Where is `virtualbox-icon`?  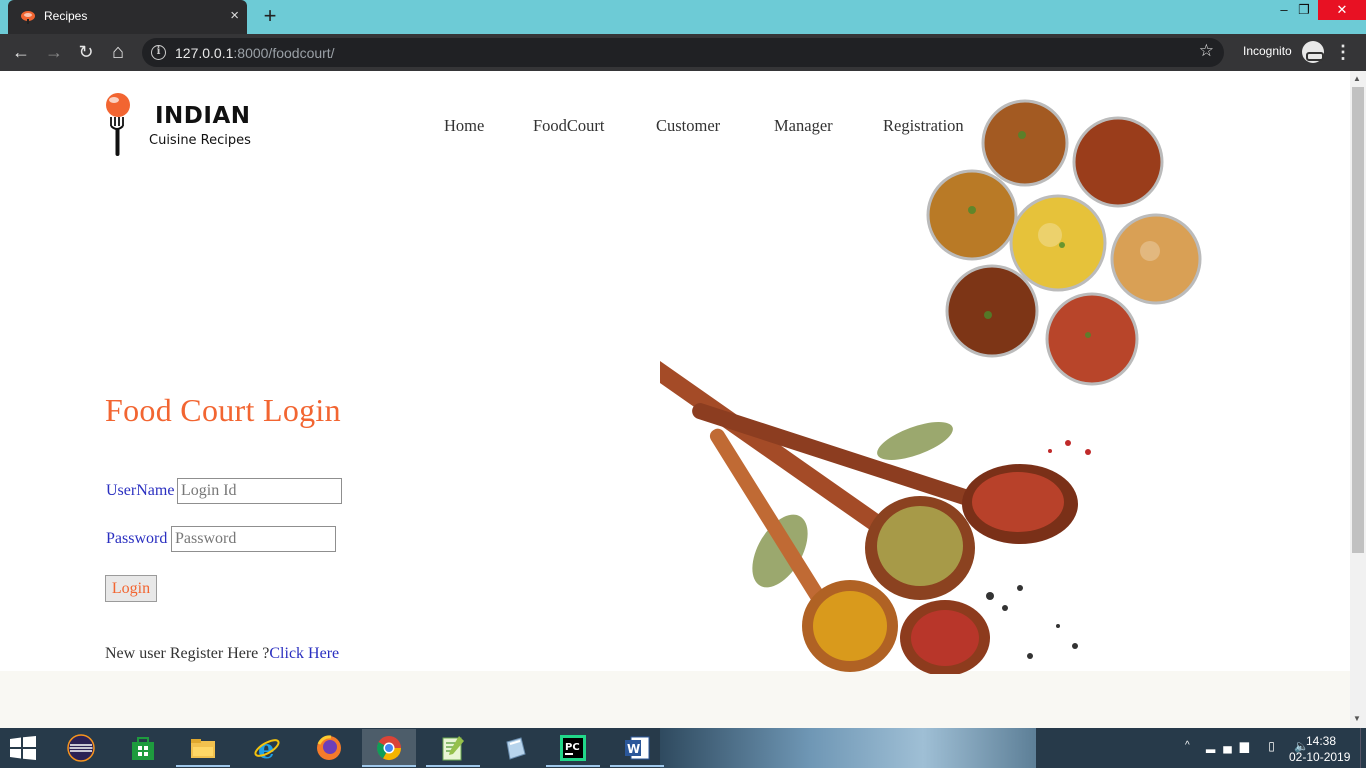
virtualbox-icon is located at coordinates (516, 748).